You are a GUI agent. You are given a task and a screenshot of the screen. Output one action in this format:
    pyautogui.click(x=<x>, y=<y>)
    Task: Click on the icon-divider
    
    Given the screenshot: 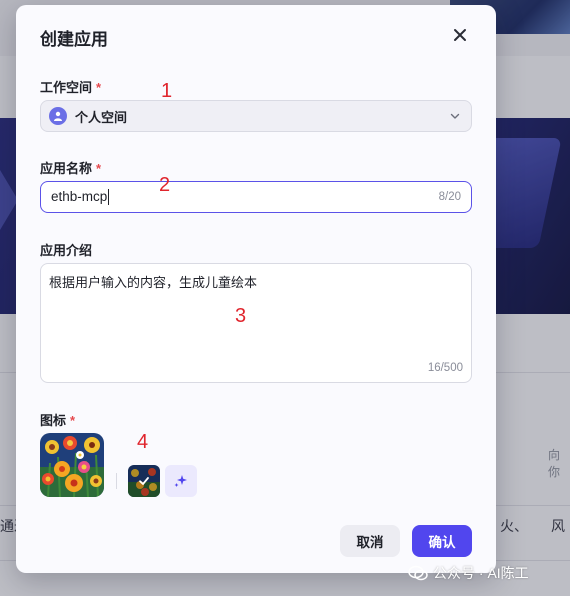 What is the action you would take?
    pyautogui.click(x=116, y=481)
    